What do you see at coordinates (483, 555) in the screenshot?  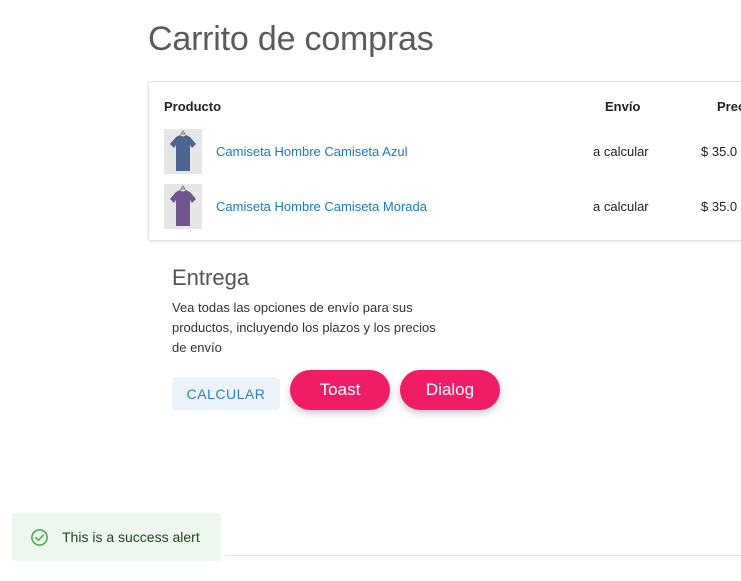 I see `divider` at bounding box center [483, 555].